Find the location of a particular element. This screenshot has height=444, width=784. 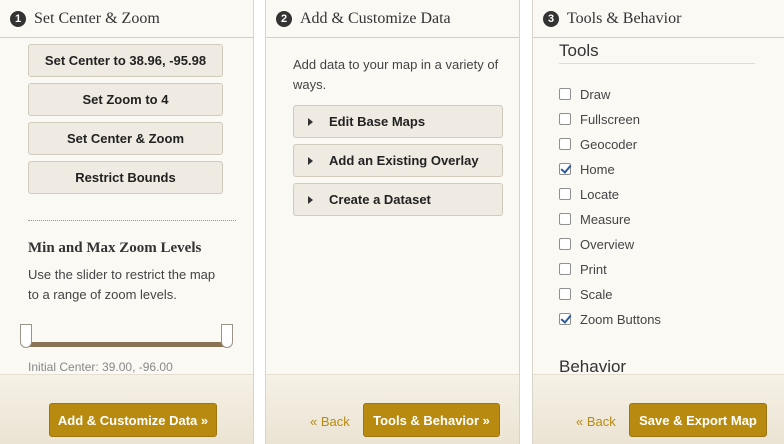

tool-overview-option: Overview is located at coordinates (596, 244).